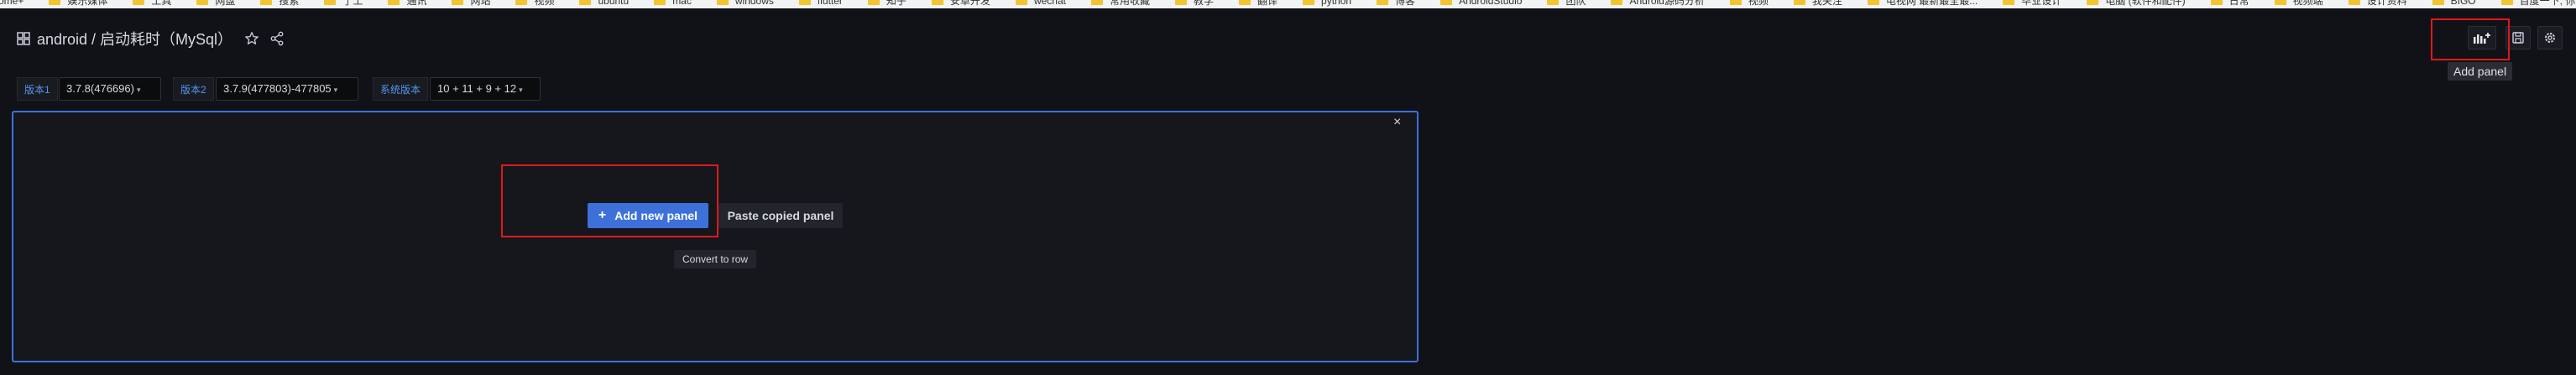 Image resolution: width=2576 pixels, height=375 pixels. What do you see at coordinates (100, 88) in the screenshot?
I see `variable-value-version1: 3.7.8(476696)` at bounding box center [100, 88].